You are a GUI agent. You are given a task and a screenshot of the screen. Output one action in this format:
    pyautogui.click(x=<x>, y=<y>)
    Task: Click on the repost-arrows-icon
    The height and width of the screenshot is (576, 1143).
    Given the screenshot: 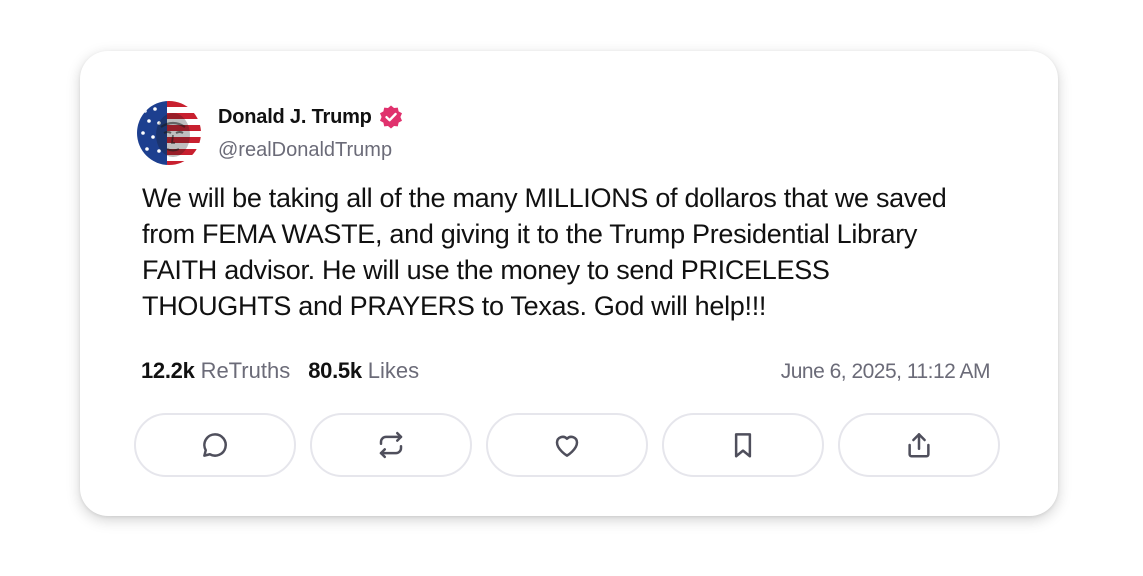 What is the action you would take?
    pyautogui.click(x=391, y=445)
    